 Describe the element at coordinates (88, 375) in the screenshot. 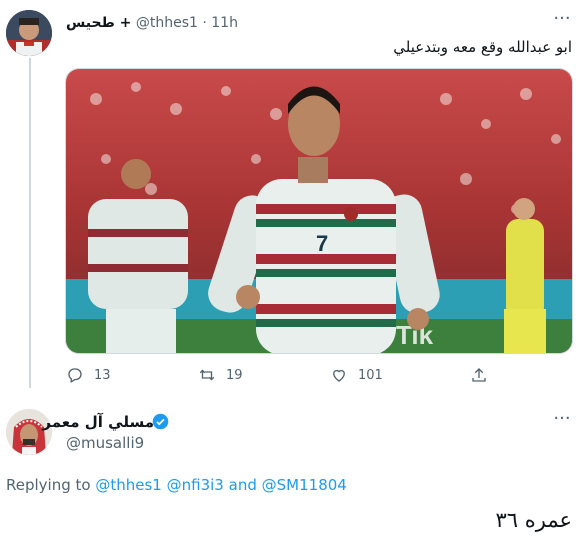

I see `reply-button: 13` at that location.